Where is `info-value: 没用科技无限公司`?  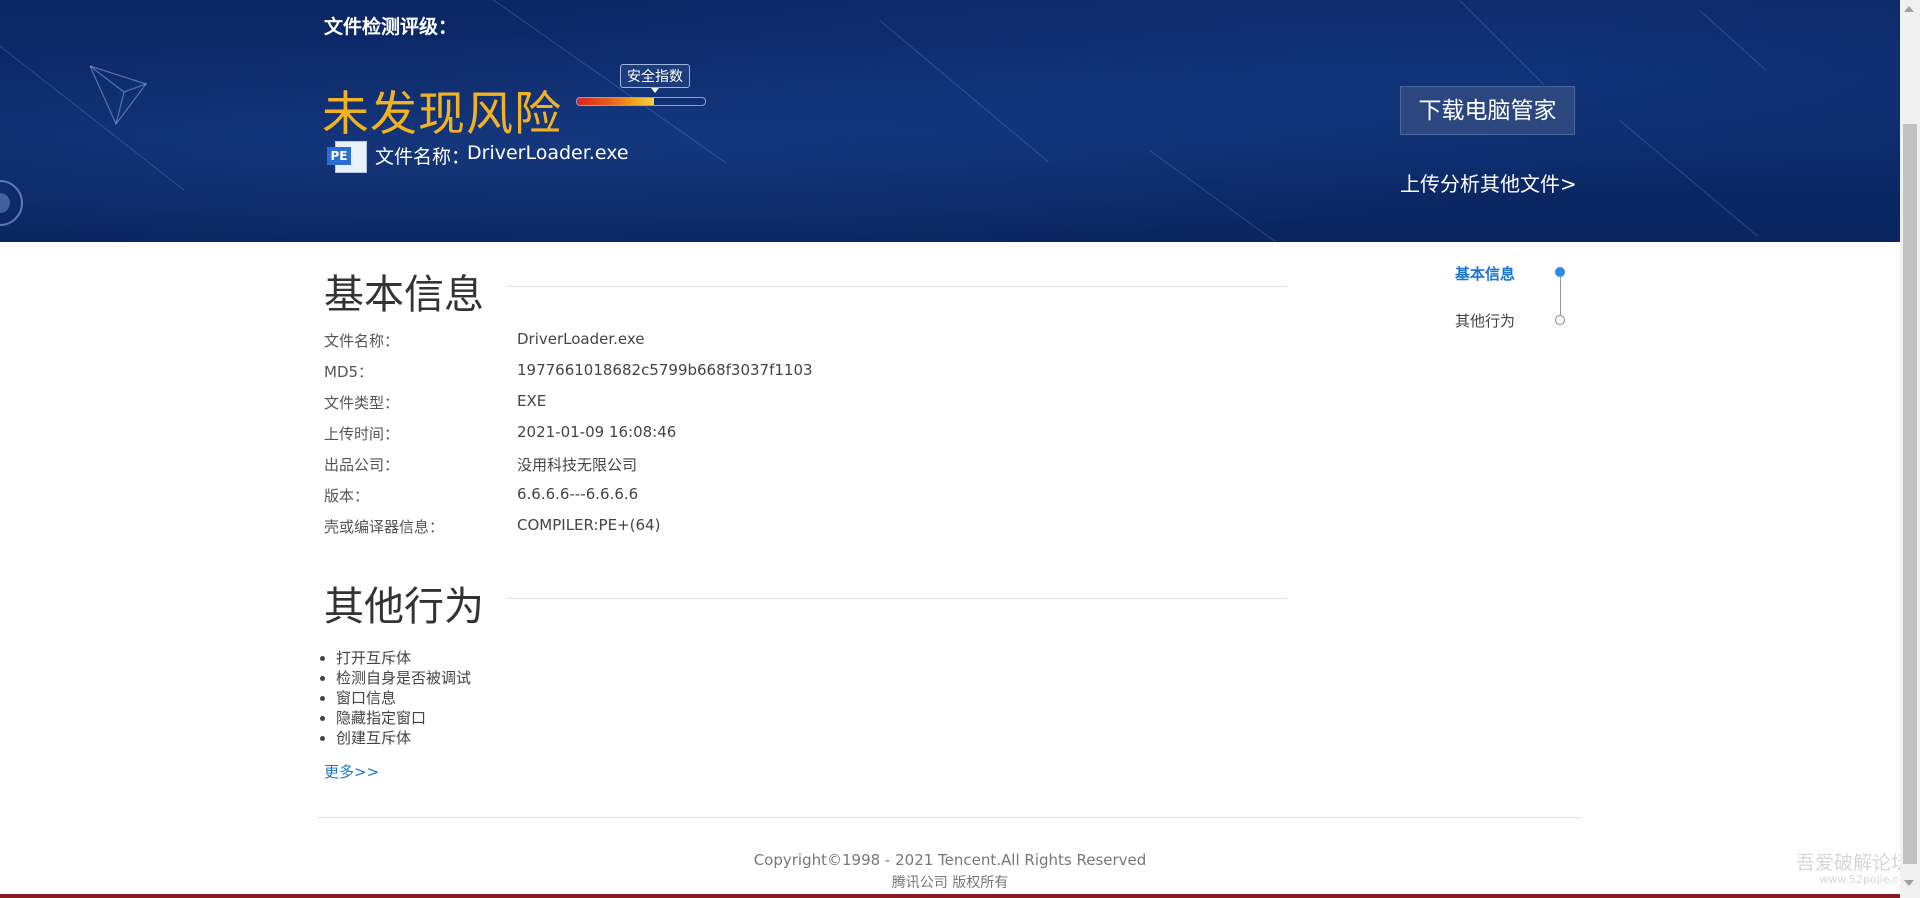 info-value: 没用科技无限公司 is located at coordinates (577, 465).